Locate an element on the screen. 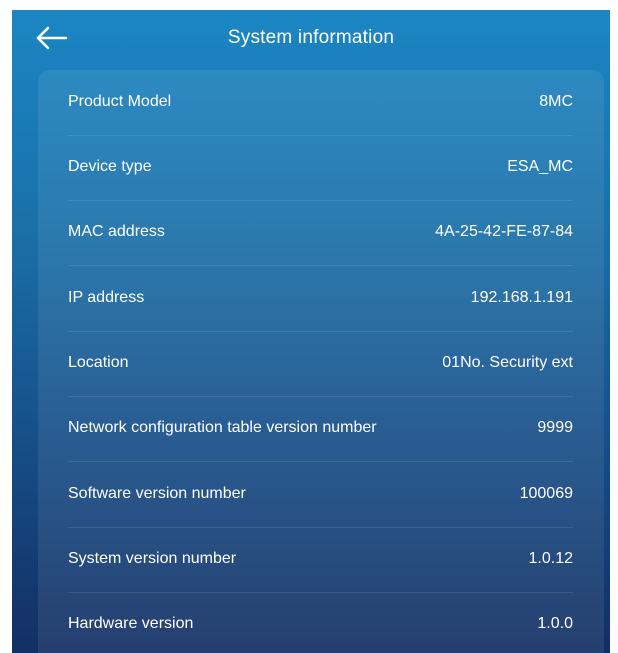 This screenshot has height=653, width=618. info-row-value: 9999 is located at coordinates (555, 427).